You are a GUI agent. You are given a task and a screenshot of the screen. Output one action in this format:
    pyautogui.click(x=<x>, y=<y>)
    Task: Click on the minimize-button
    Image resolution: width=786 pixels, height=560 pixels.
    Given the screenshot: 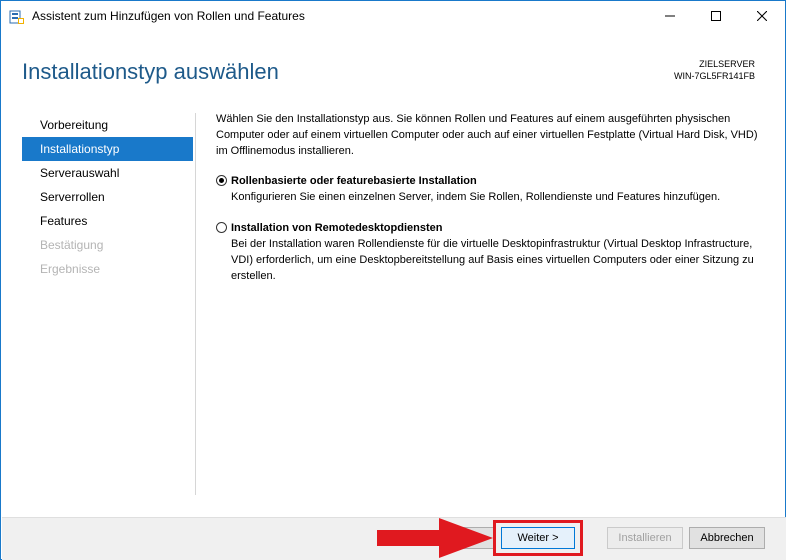 What is the action you would take?
    pyautogui.click(x=670, y=16)
    